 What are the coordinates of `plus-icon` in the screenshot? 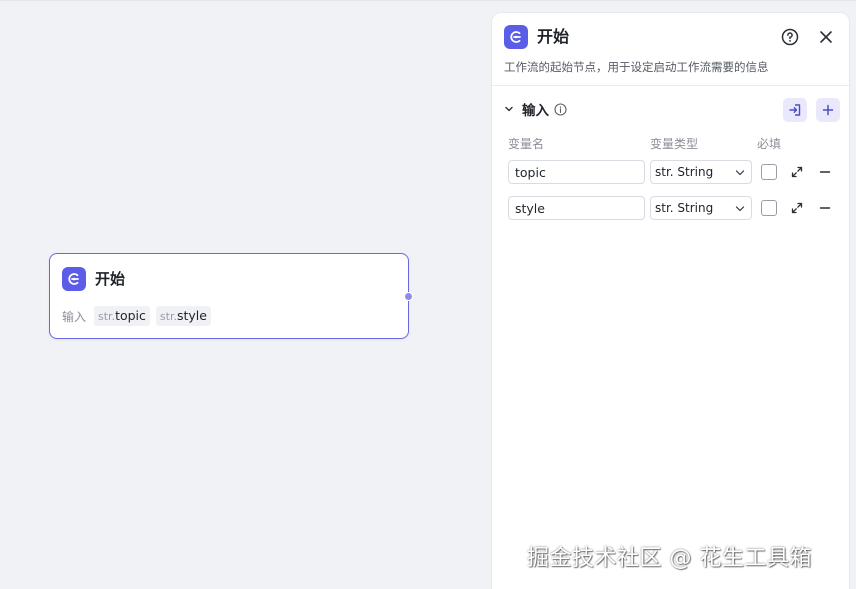 It's located at (828, 110).